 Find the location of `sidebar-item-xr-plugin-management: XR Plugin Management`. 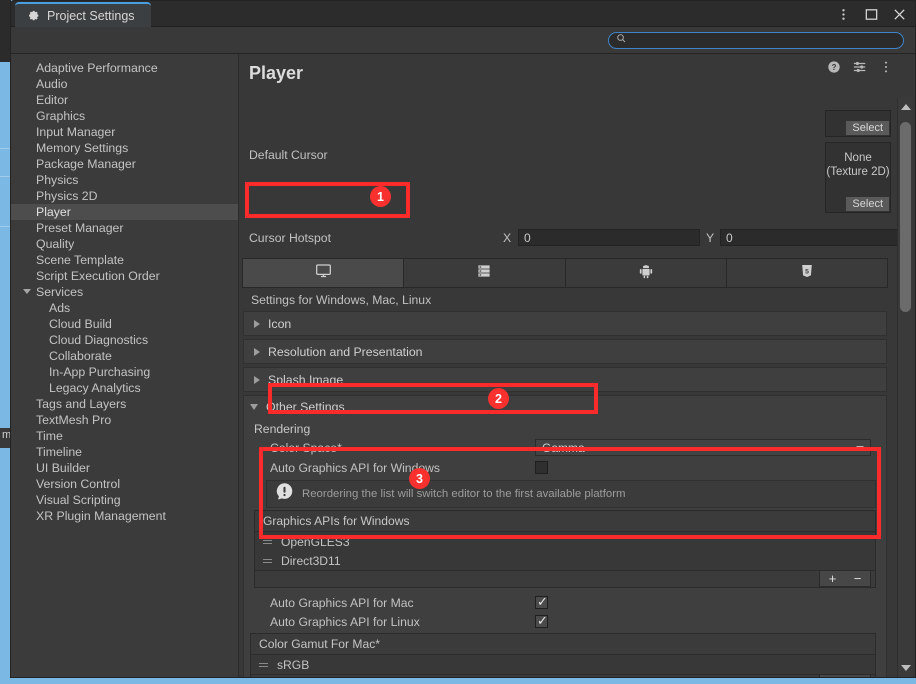

sidebar-item-xr-plugin-management: XR Plugin Management is located at coordinates (124, 516).